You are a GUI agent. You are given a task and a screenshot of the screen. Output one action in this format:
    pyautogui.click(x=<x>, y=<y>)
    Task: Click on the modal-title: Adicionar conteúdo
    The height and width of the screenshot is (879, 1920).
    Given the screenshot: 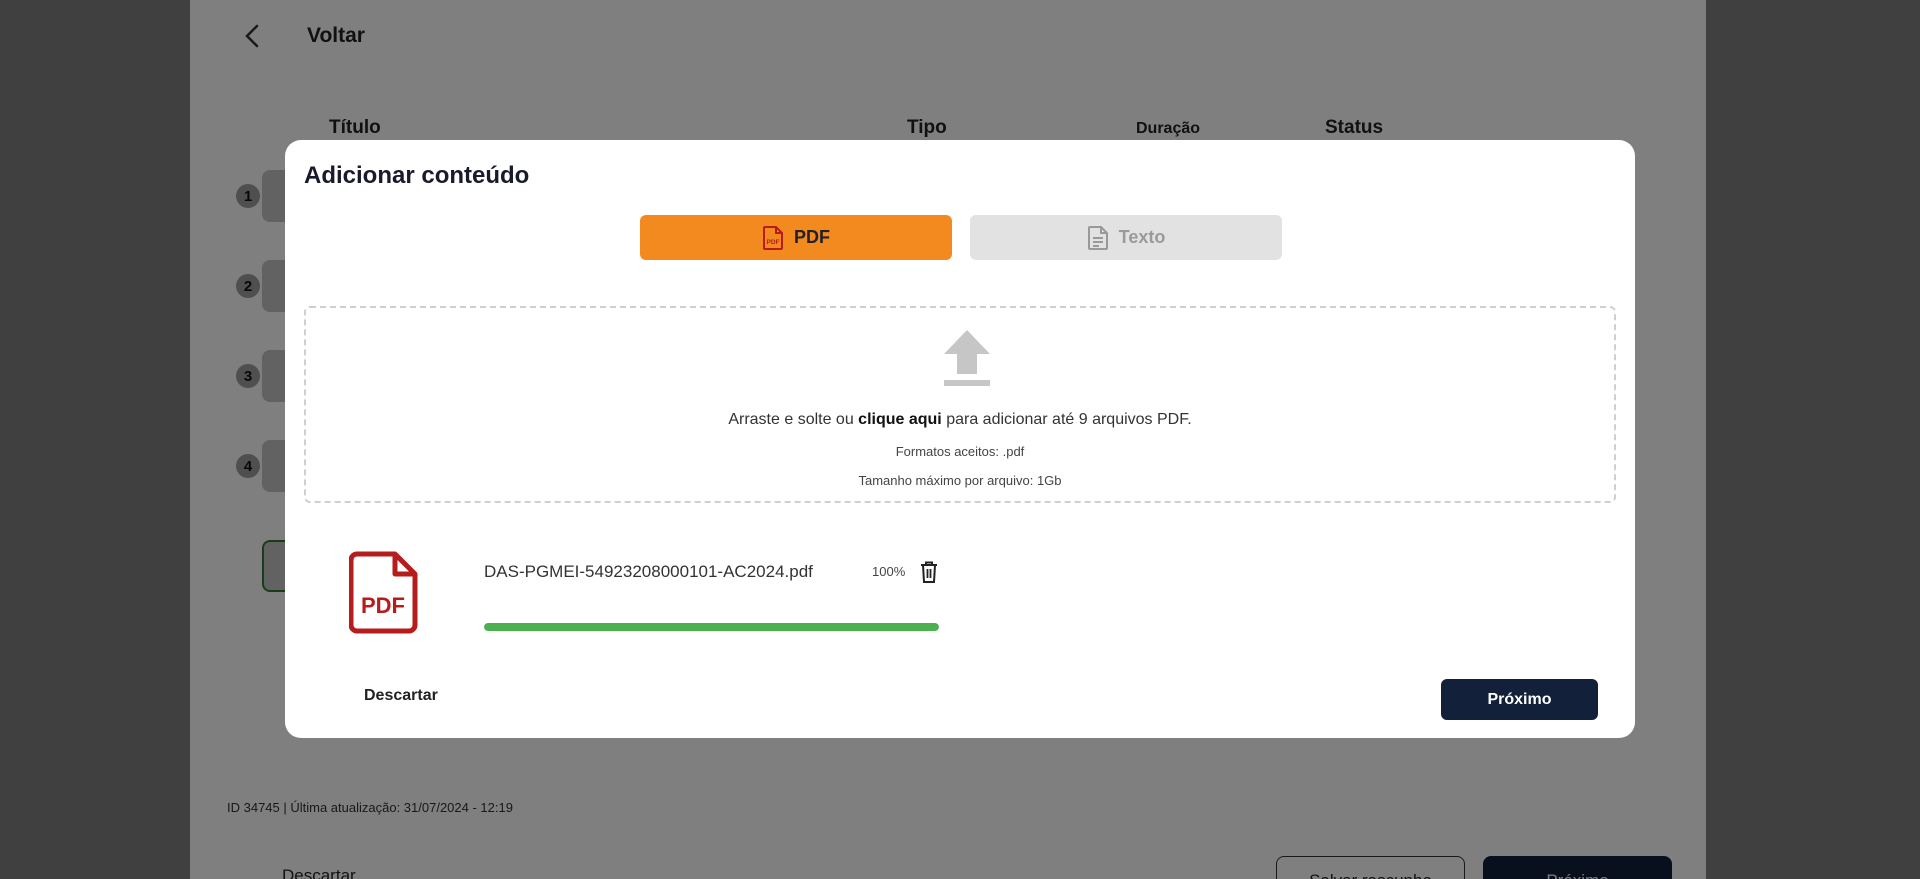 What is the action you would take?
    pyautogui.click(x=417, y=175)
    